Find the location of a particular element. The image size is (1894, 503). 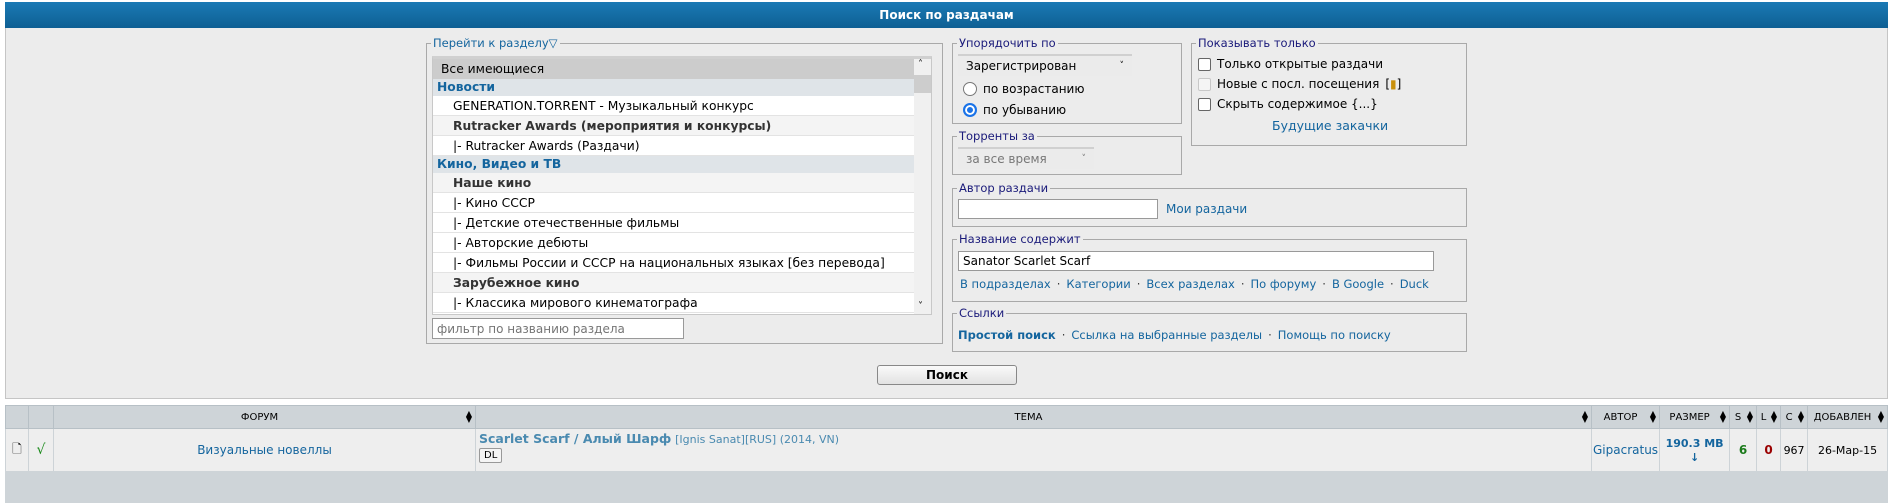

simple-search-link: Простой поиск is located at coordinates (1007, 335).